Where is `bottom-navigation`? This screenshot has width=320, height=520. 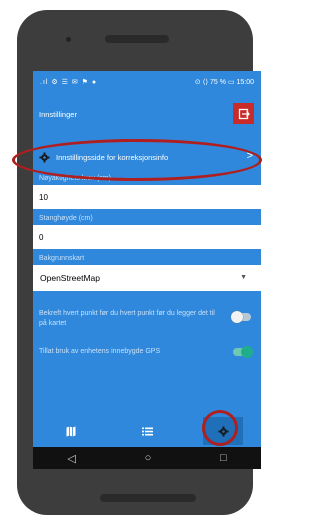
bottom-navigation is located at coordinates (147, 431).